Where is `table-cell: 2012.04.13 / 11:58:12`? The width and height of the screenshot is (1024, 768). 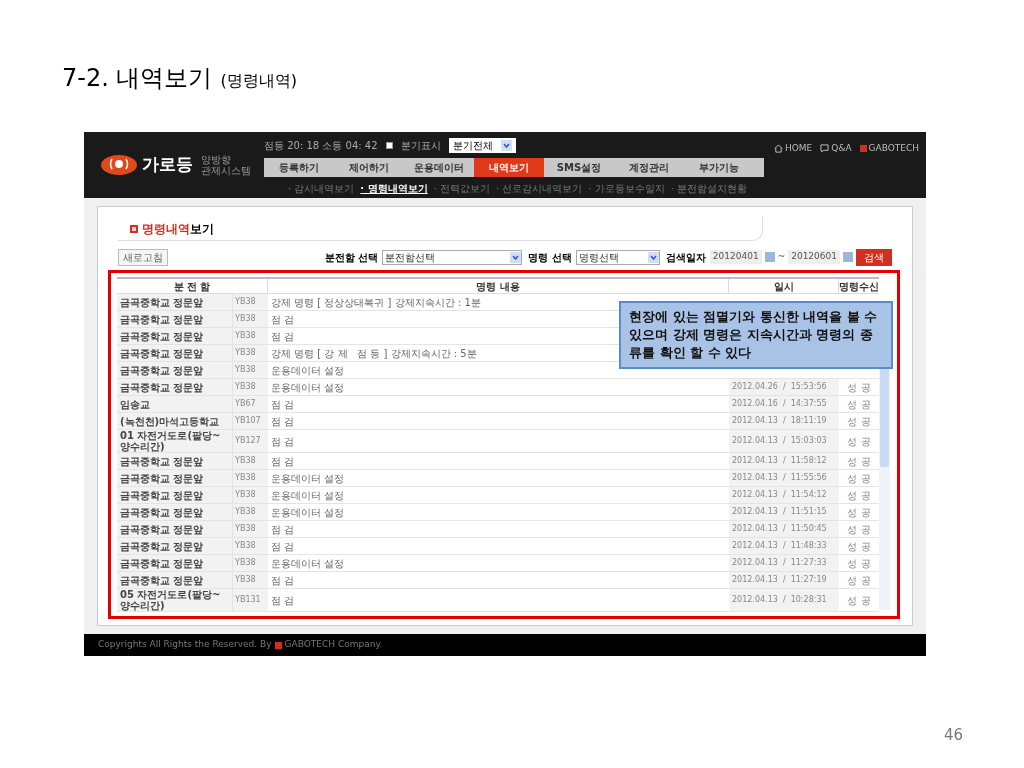
table-cell: 2012.04.13 / 11:58:12 is located at coordinates (784, 461).